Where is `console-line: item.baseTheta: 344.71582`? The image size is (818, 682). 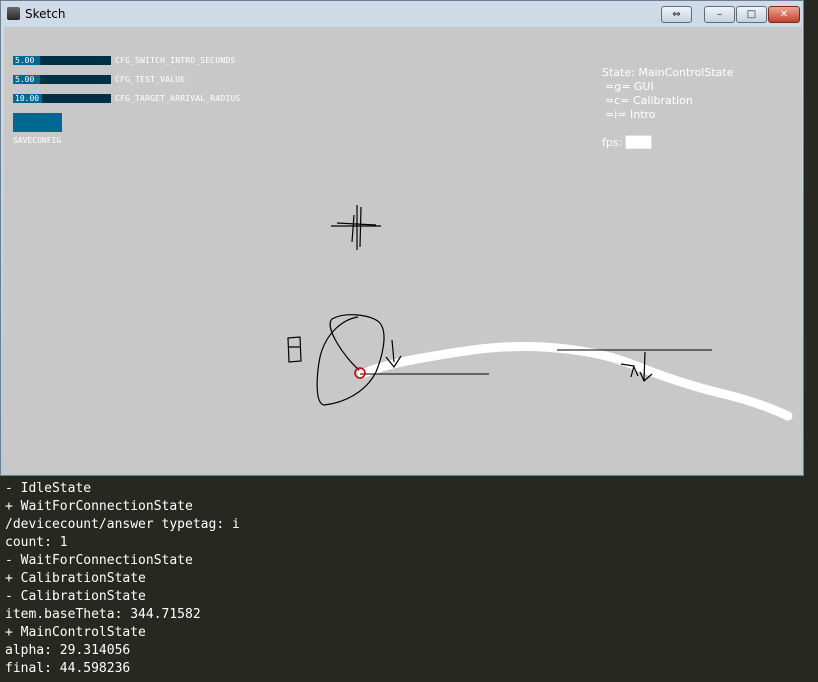 console-line: item.baseTheta: 344.71582 is located at coordinates (103, 614).